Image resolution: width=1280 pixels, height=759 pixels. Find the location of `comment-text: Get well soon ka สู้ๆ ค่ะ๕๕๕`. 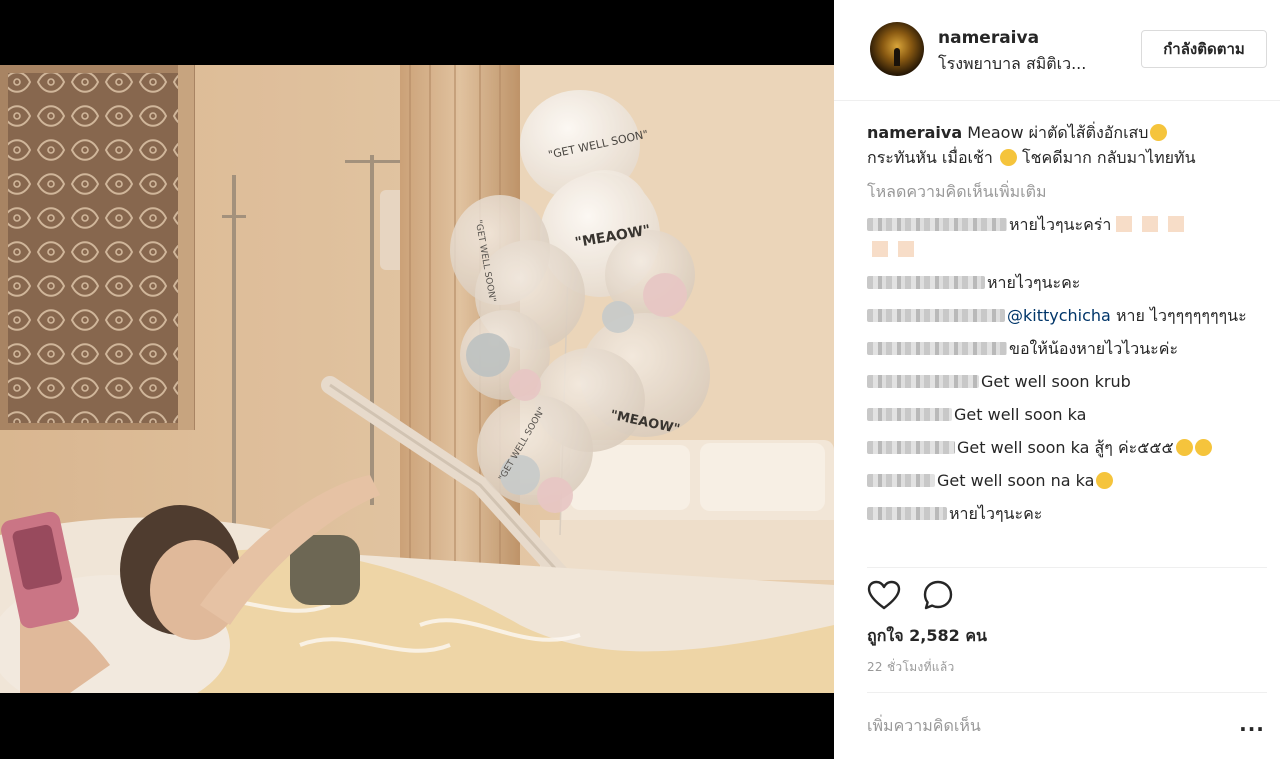

comment-text: Get well soon ka สู้ๆ ค่ะ๕๕๕ is located at coordinates (1065, 447).